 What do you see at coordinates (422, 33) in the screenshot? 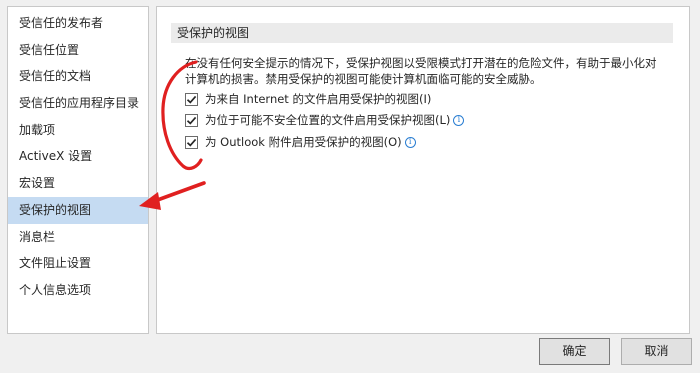
I see `section-title: 受保护的视图` at bounding box center [422, 33].